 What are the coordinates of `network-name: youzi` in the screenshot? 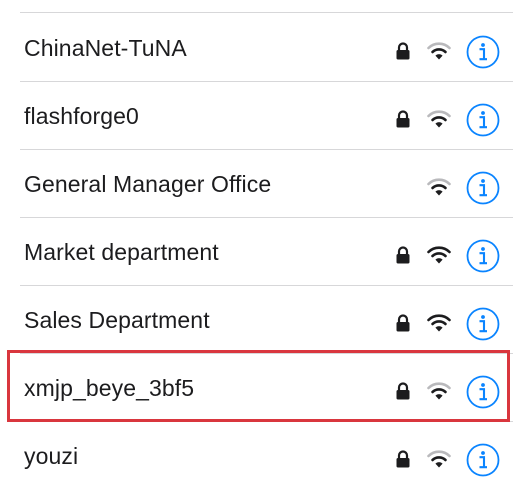 It's located at (51, 456).